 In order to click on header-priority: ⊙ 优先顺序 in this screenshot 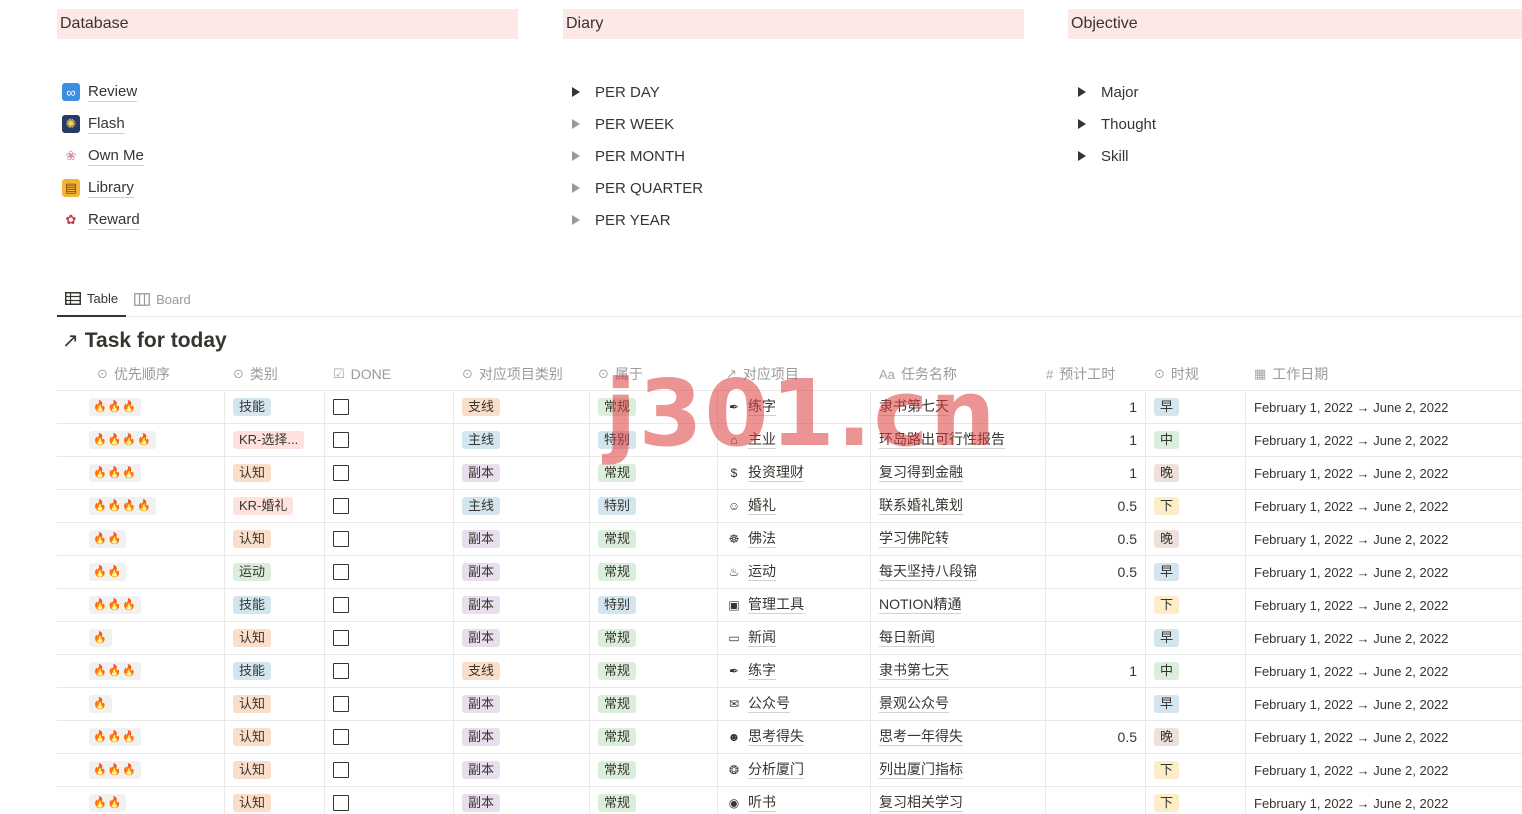, I will do `click(141, 374)`.